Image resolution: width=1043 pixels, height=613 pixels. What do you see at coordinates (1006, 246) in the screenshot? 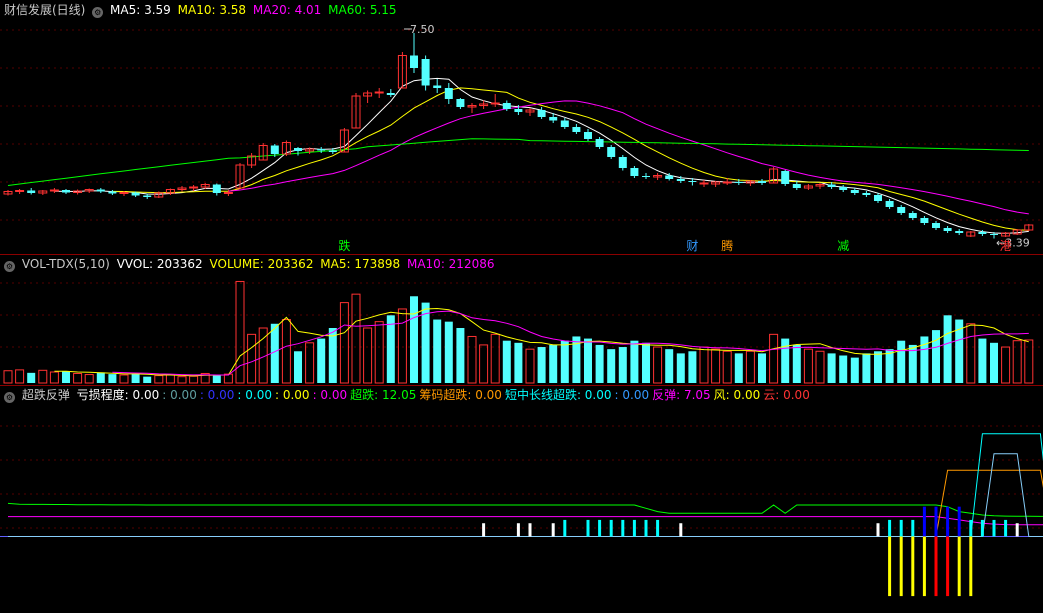
I see `event-marker: 港` at bounding box center [1006, 246].